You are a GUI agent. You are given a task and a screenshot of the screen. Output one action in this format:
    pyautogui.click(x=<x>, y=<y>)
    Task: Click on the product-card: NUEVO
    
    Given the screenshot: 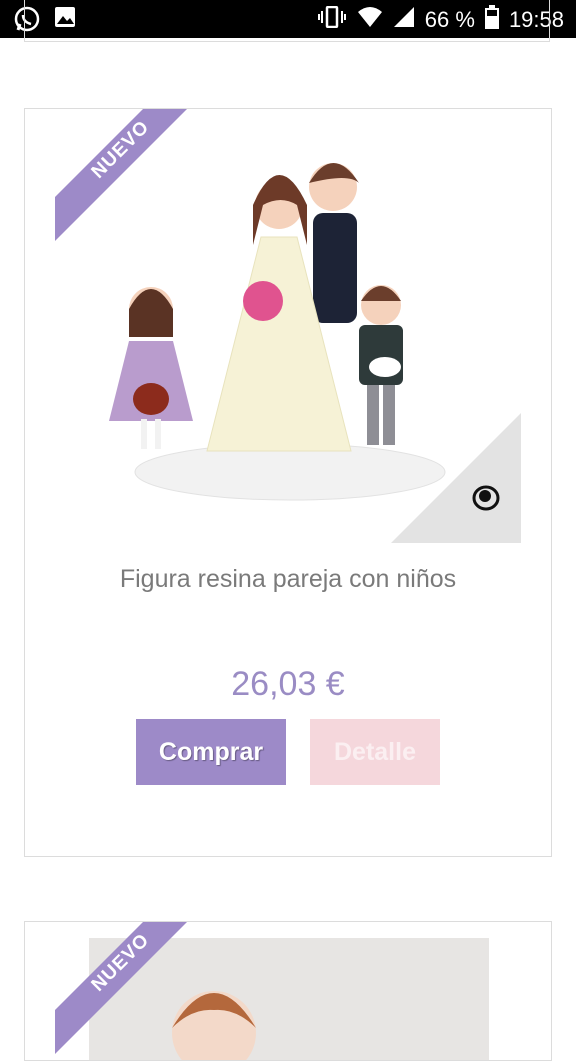 What is the action you would take?
    pyautogui.click(x=288, y=991)
    